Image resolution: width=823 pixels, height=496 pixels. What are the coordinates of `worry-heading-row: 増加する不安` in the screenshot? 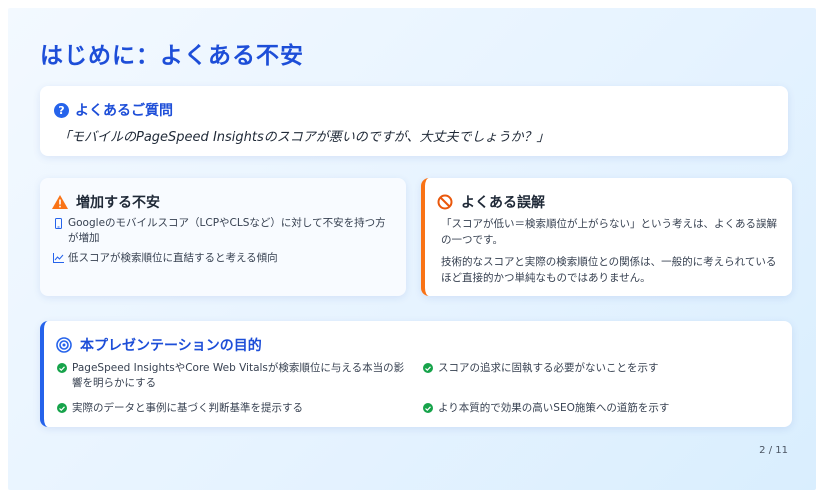 It's located at (106, 202).